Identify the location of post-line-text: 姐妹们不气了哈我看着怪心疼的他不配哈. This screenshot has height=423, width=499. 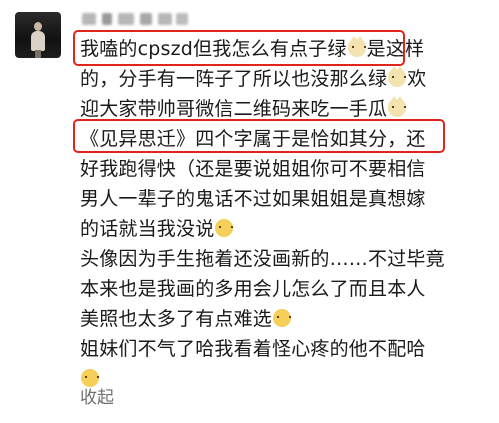
(253, 349).